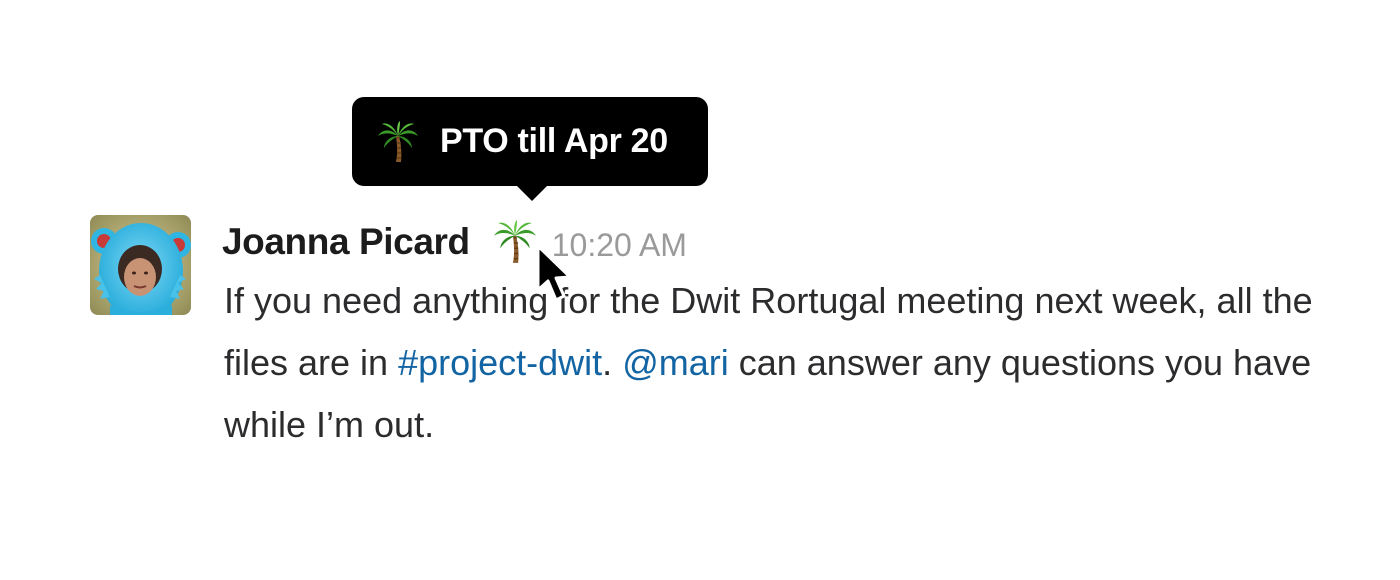 This screenshot has width=1400, height=580. I want to click on message-header: Joanna Picard 10:20 AM, so click(454, 242).